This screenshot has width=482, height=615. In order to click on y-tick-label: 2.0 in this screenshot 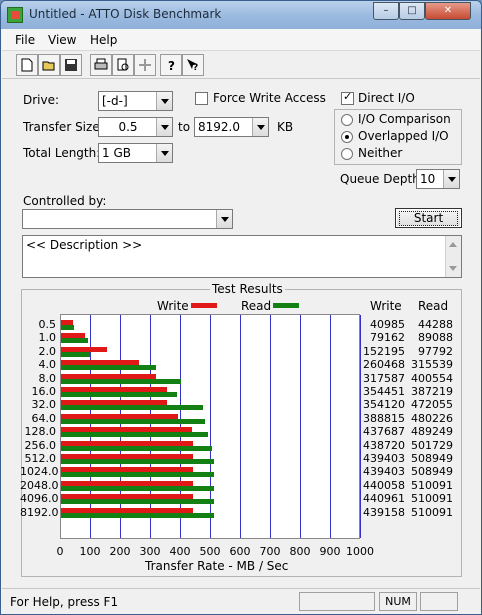, I will do `click(47, 351)`.